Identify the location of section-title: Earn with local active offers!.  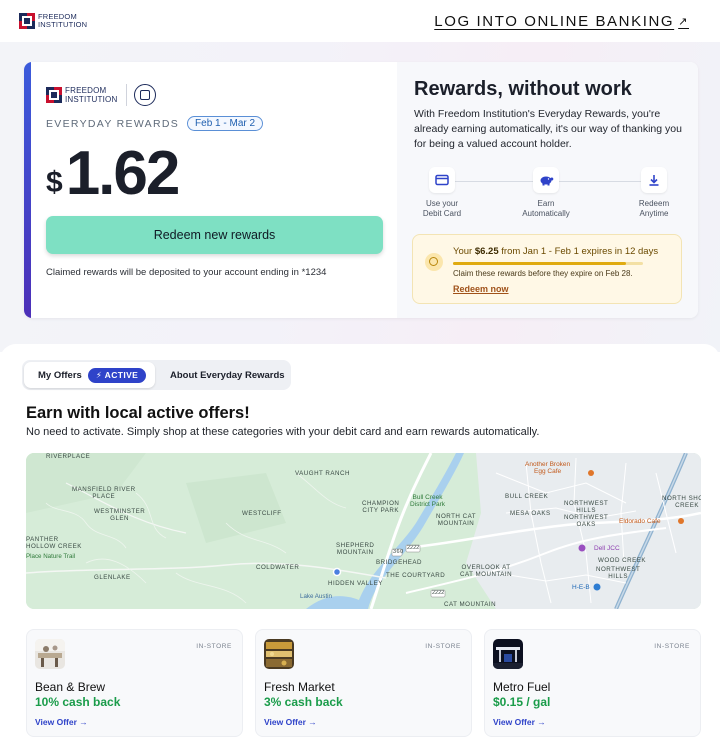
(138, 413).